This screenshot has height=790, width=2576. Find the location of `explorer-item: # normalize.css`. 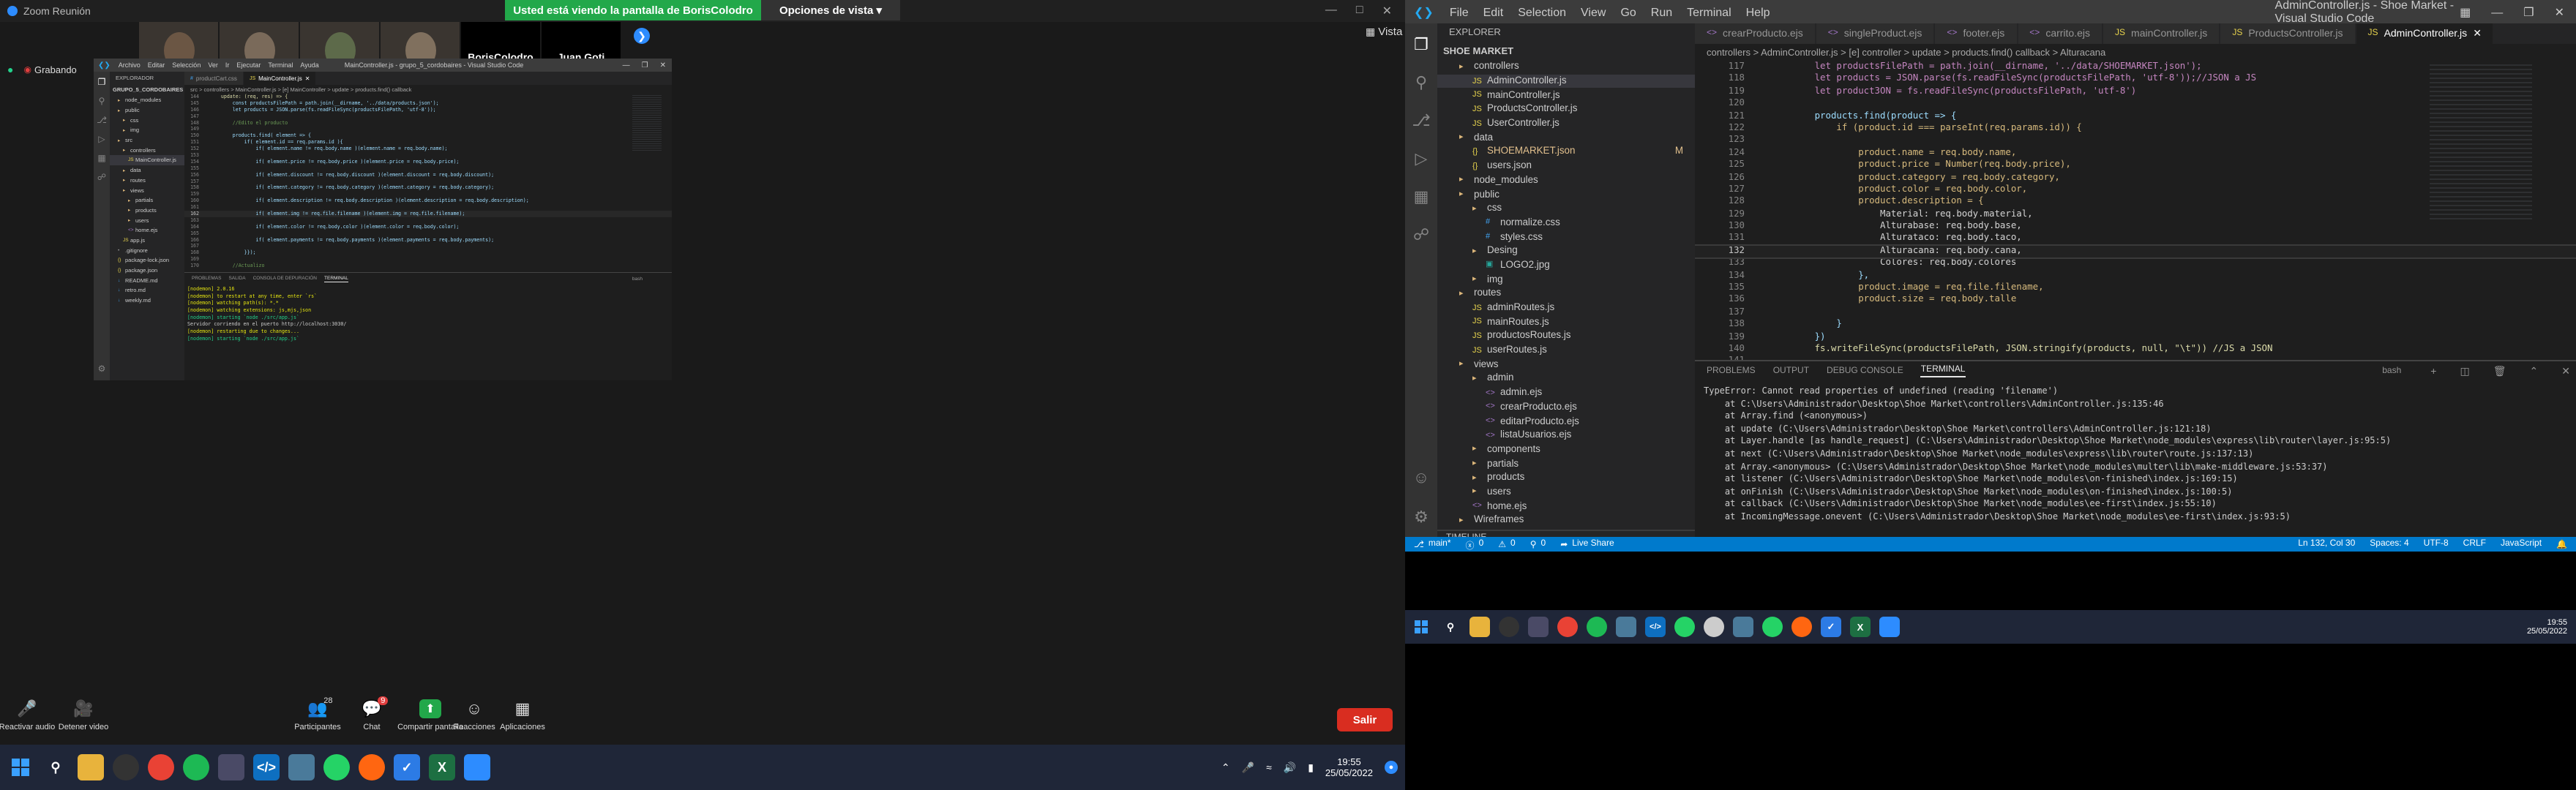

explorer-item: # normalize.css is located at coordinates (1566, 223).